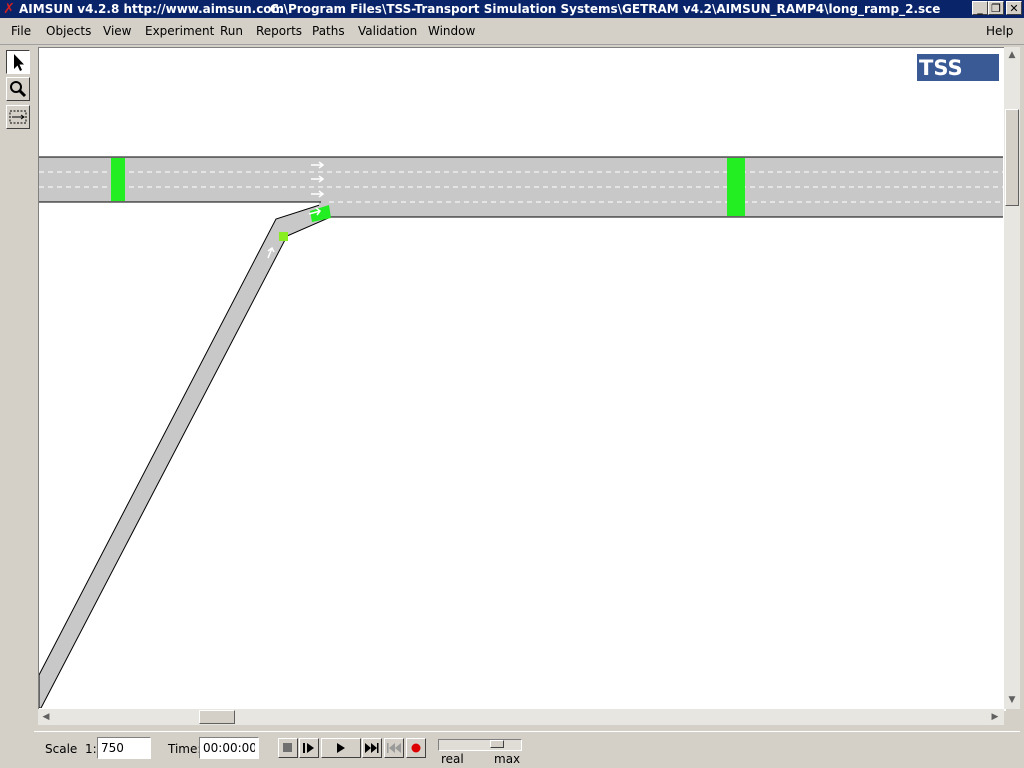 The width and height of the screenshot is (1024, 768). What do you see at coordinates (117, 31) in the screenshot?
I see `menu-view: View` at bounding box center [117, 31].